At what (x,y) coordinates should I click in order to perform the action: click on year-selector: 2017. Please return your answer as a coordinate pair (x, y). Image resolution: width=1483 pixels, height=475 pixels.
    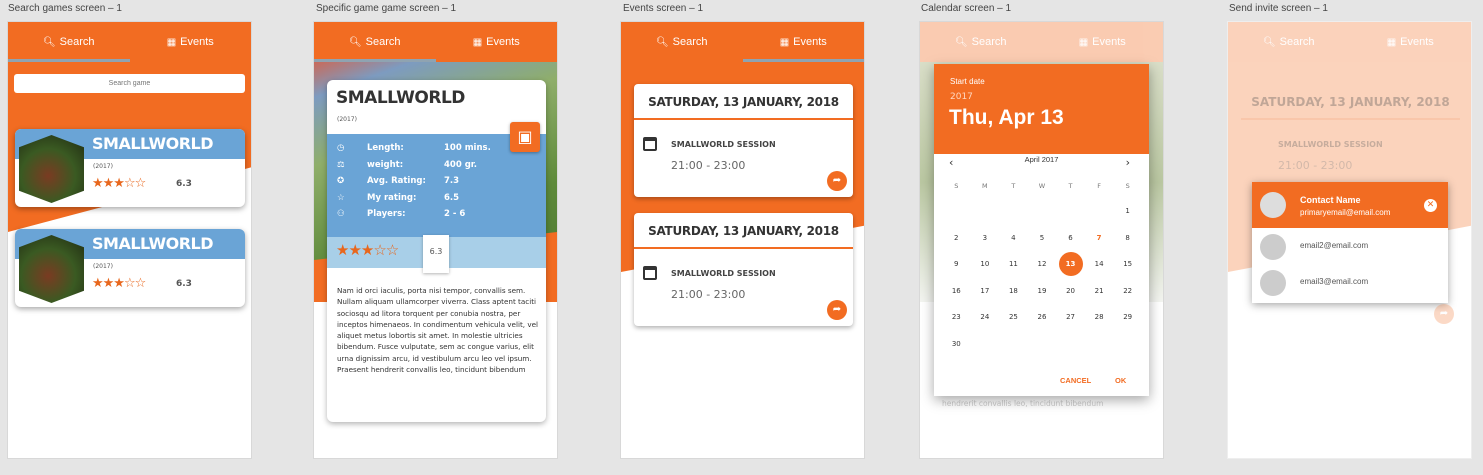
    Looking at the image, I should click on (961, 97).